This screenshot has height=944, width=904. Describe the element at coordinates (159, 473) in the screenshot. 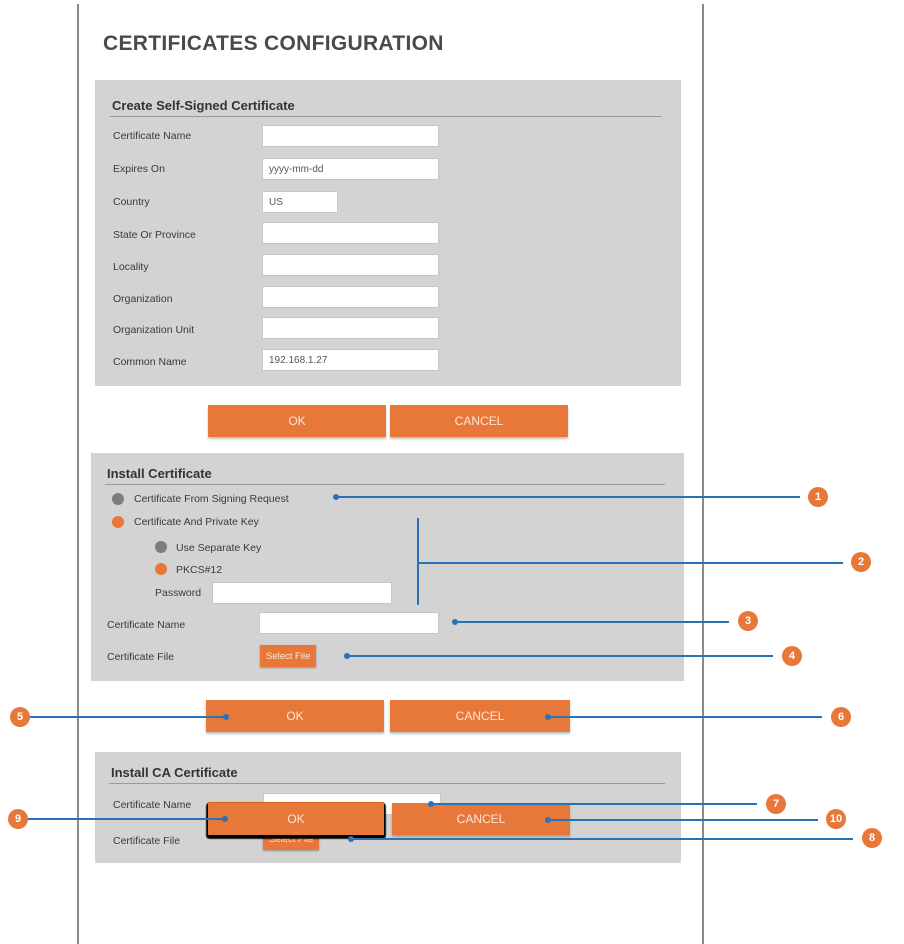

I see `install-certificate-title: Install Certificate` at that location.